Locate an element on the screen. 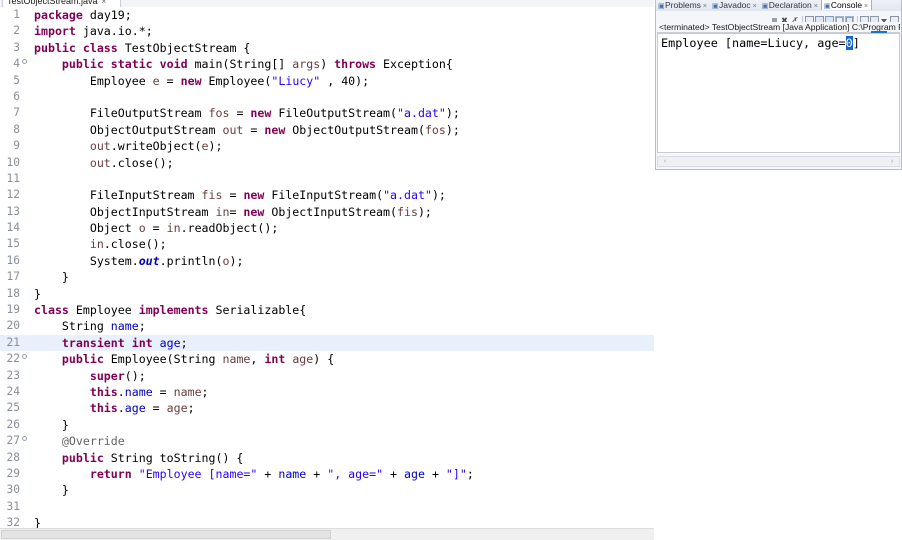 This screenshot has height=540, width=902. scroll-right-icon: › is located at coordinates (892, 161).